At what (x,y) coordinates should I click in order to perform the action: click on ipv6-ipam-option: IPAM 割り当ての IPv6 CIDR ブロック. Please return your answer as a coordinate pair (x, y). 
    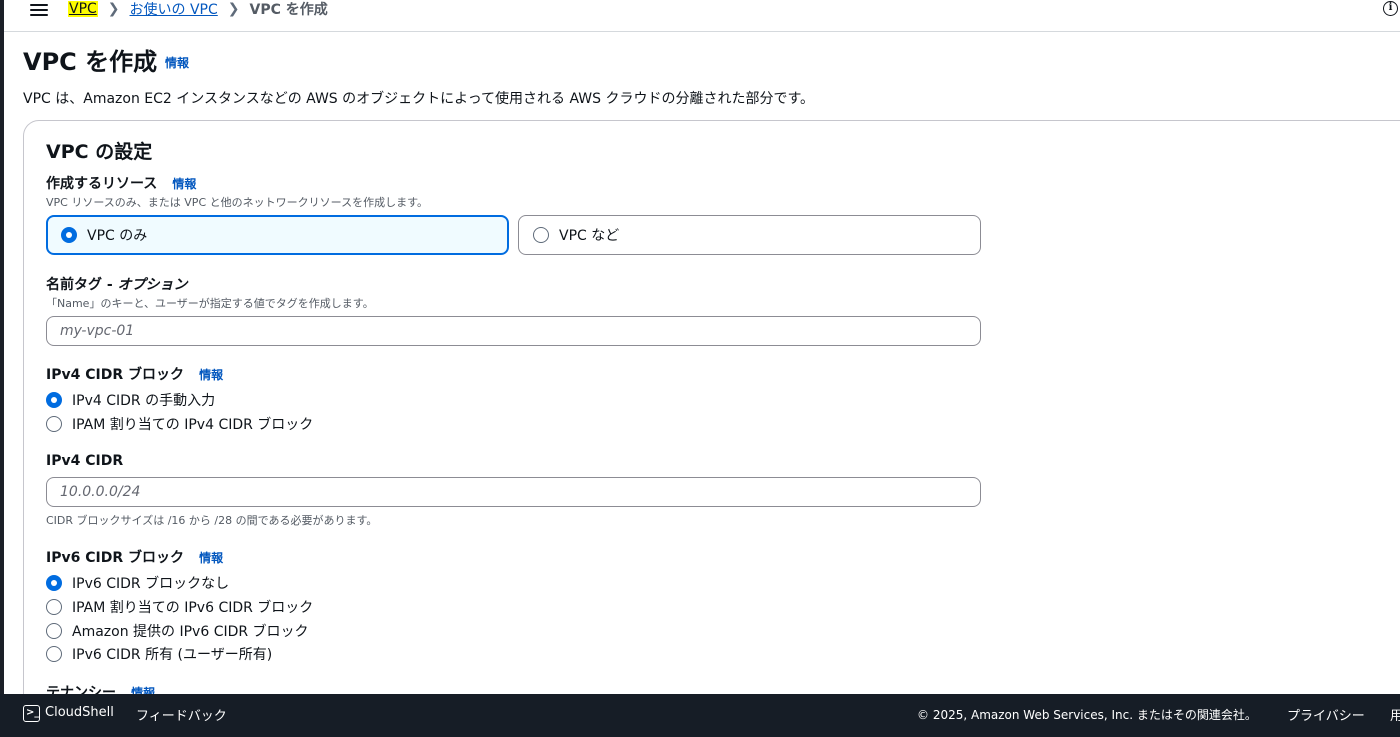
    Looking at the image, I should click on (179, 607).